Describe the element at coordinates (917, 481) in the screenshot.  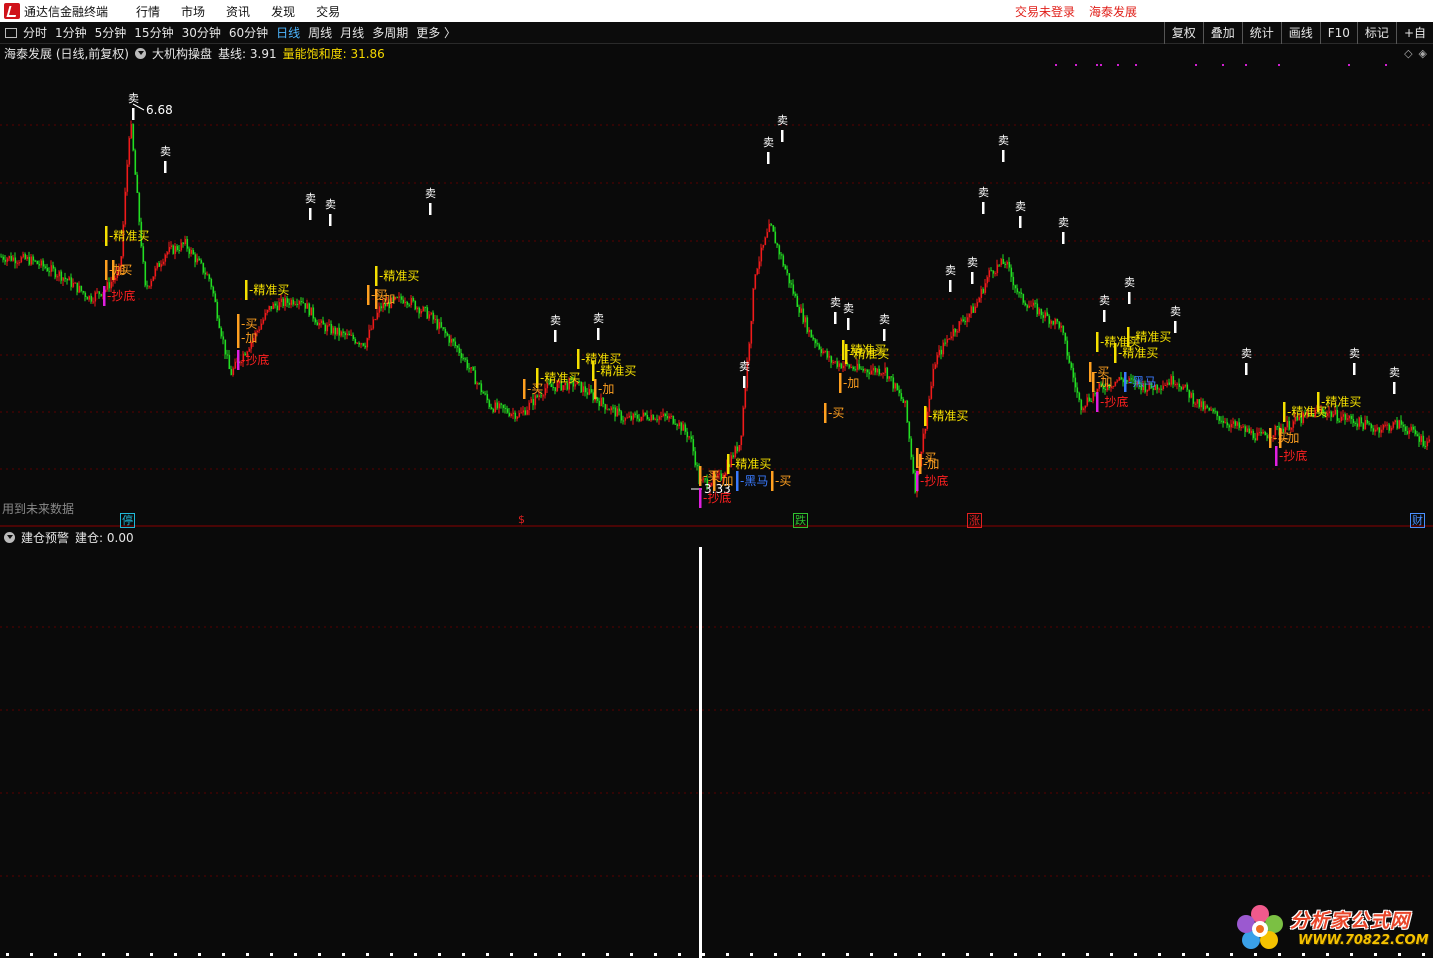
I see `bottom-signal-bar` at that location.